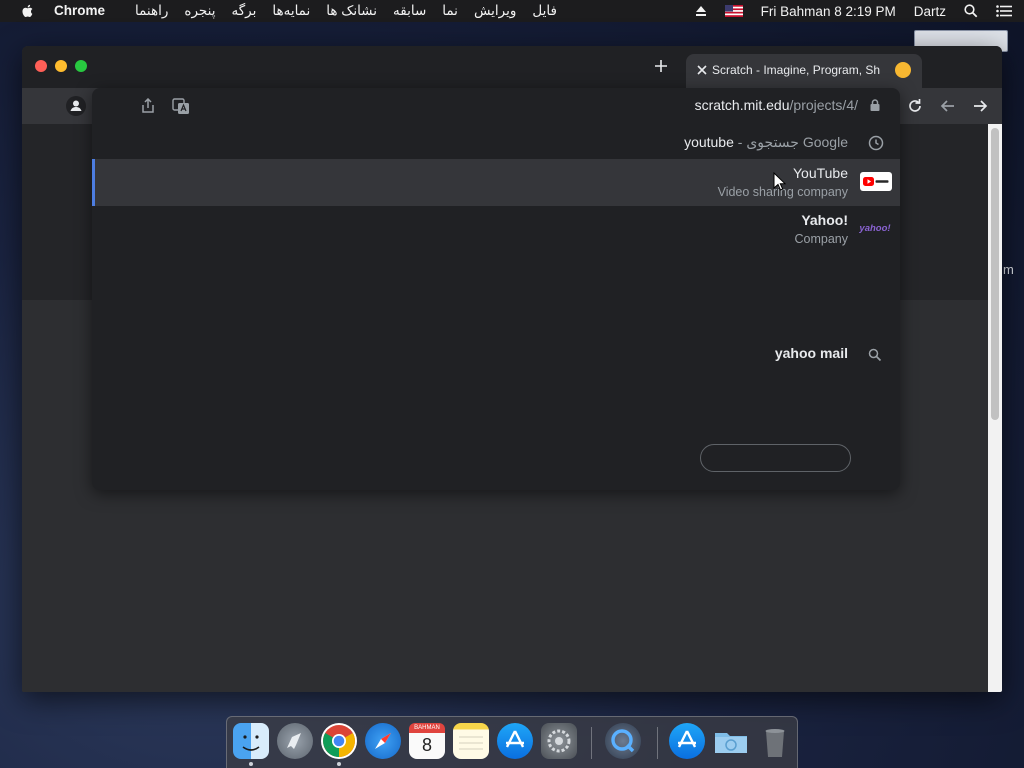 The height and width of the screenshot is (768, 1024). Describe the element at coordinates (544, 11) in the screenshot. I see `menu-file: فایل` at that location.